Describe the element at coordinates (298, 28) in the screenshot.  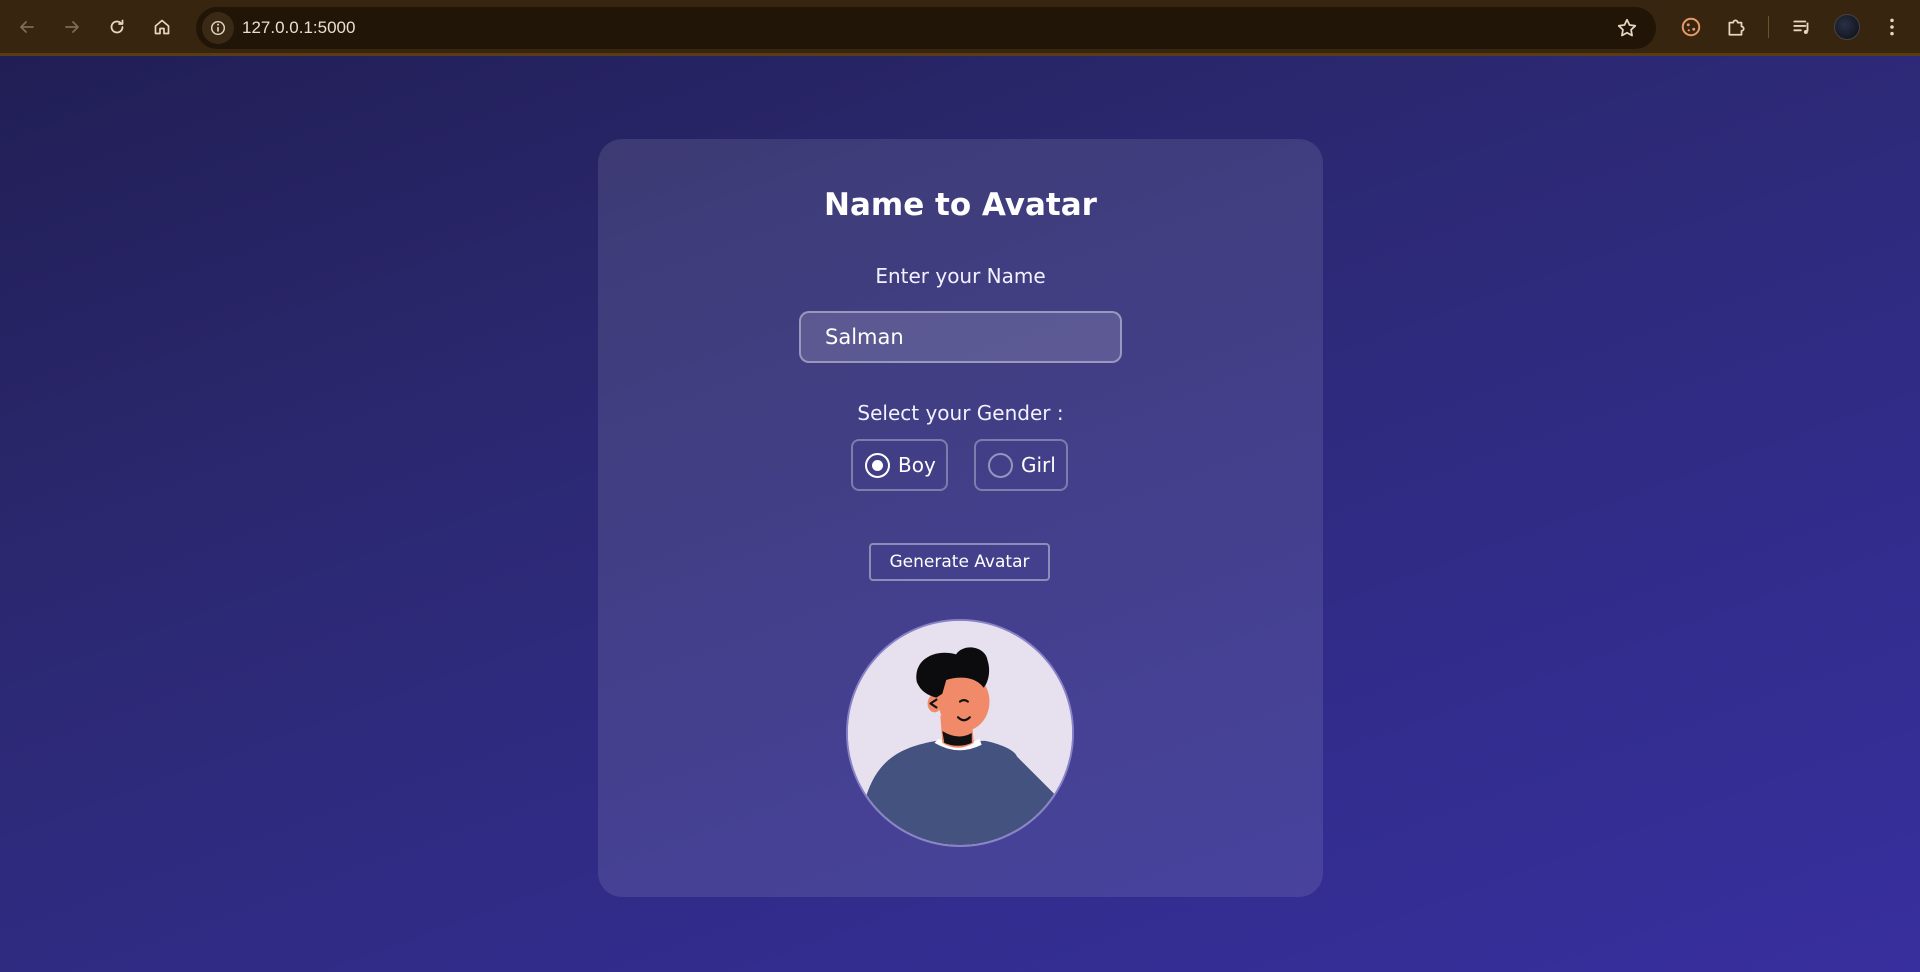
I see `url-text: 127.0.0.1:5000` at that location.